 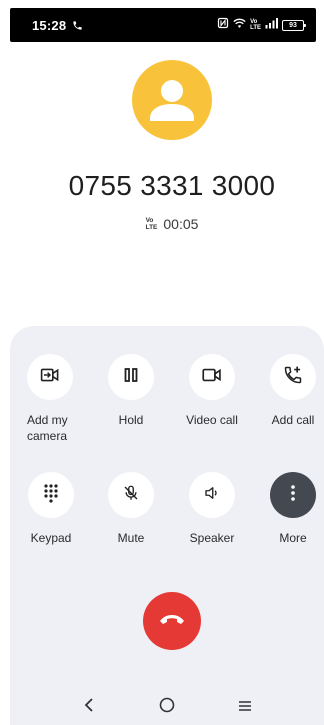 What do you see at coordinates (223, 25) in the screenshot?
I see `nfc-icon` at bounding box center [223, 25].